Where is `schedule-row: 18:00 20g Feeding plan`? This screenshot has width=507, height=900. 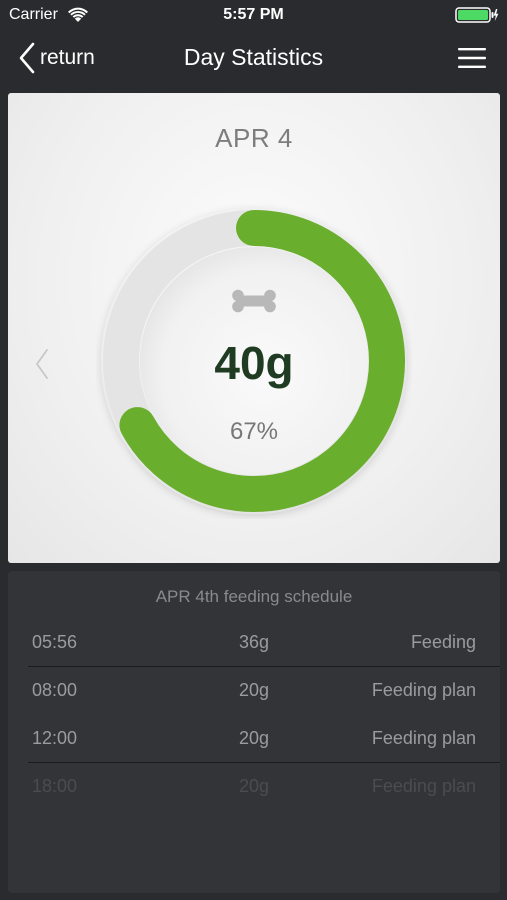 schedule-row: 18:00 20g Feeding plan is located at coordinates (254, 787).